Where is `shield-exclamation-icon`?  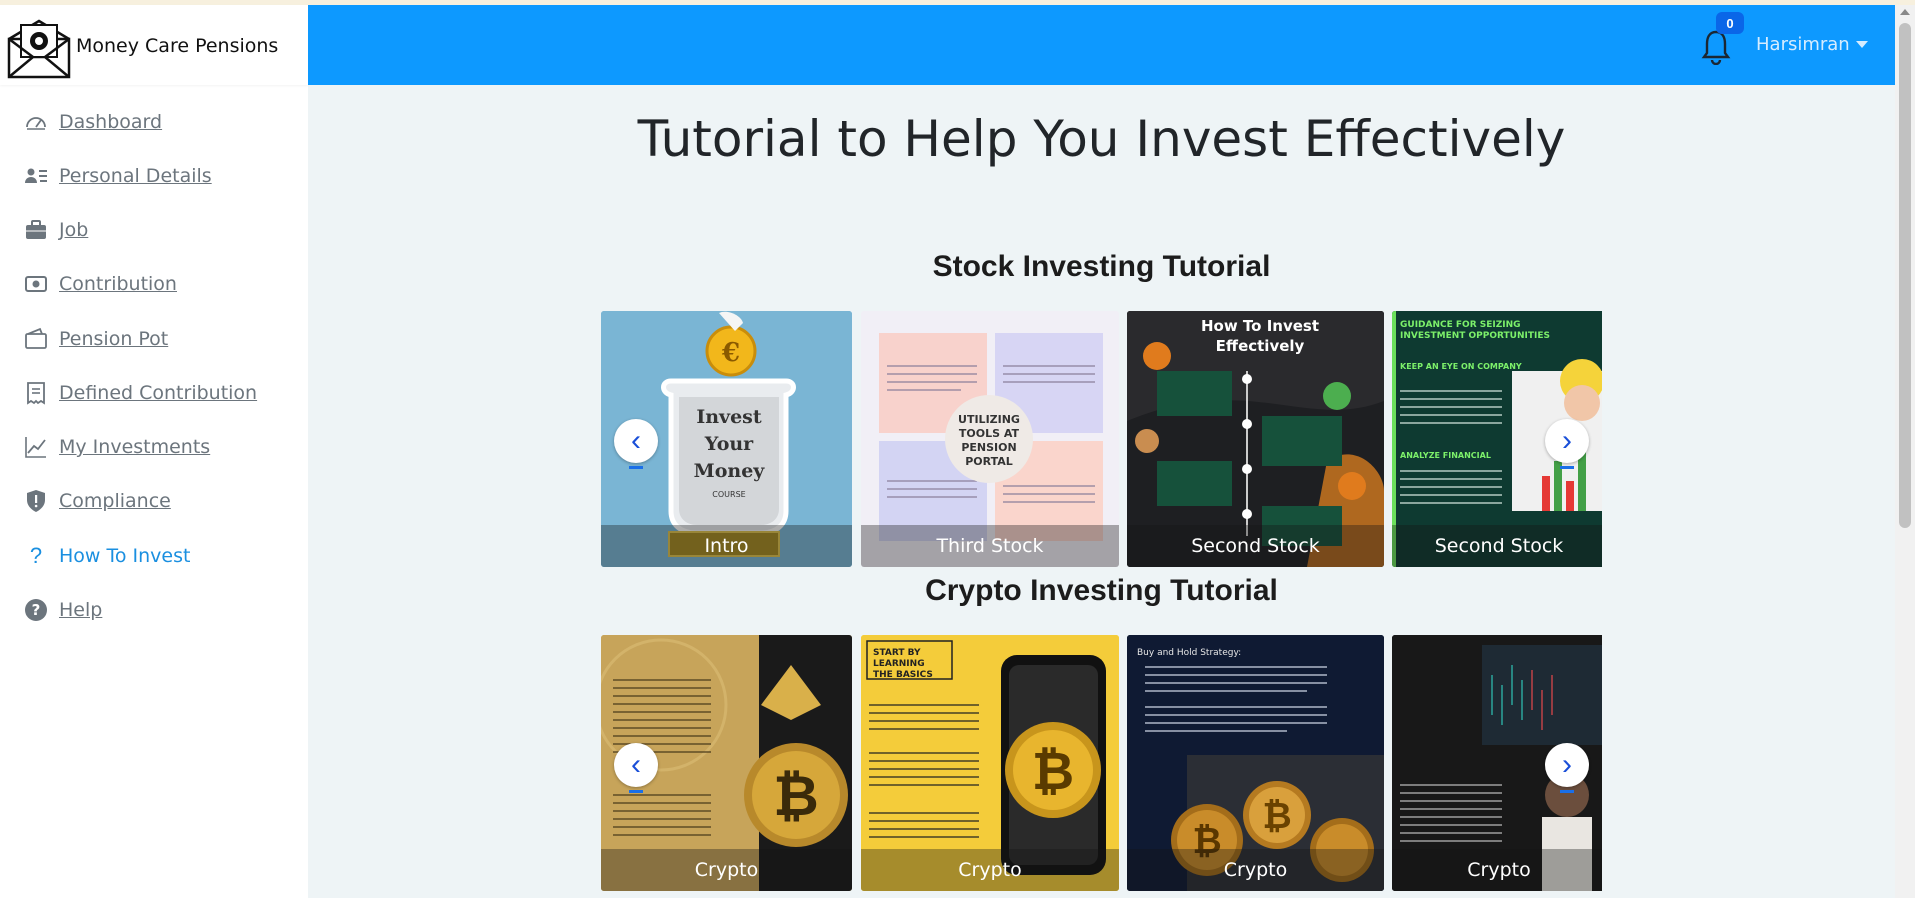
shield-exclamation-icon is located at coordinates (36, 501).